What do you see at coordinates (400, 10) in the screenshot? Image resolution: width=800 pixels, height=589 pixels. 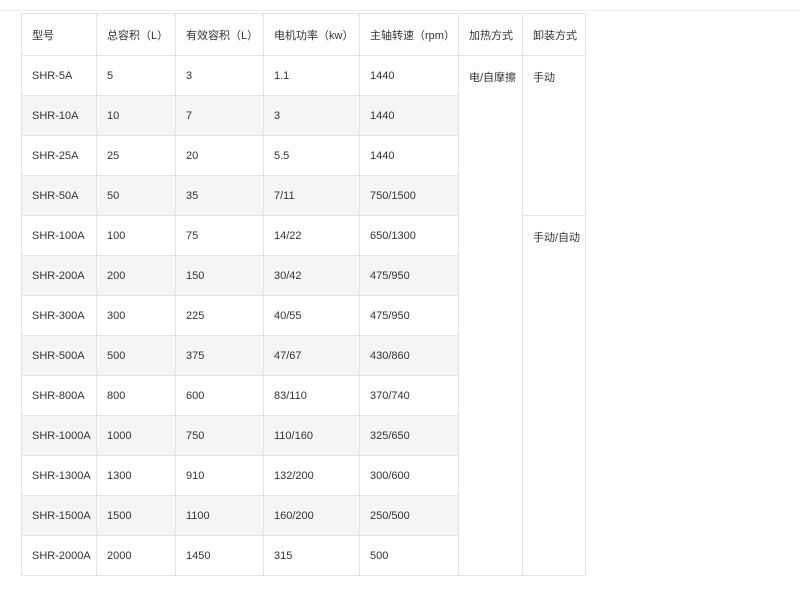 I see `top-divider` at bounding box center [400, 10].